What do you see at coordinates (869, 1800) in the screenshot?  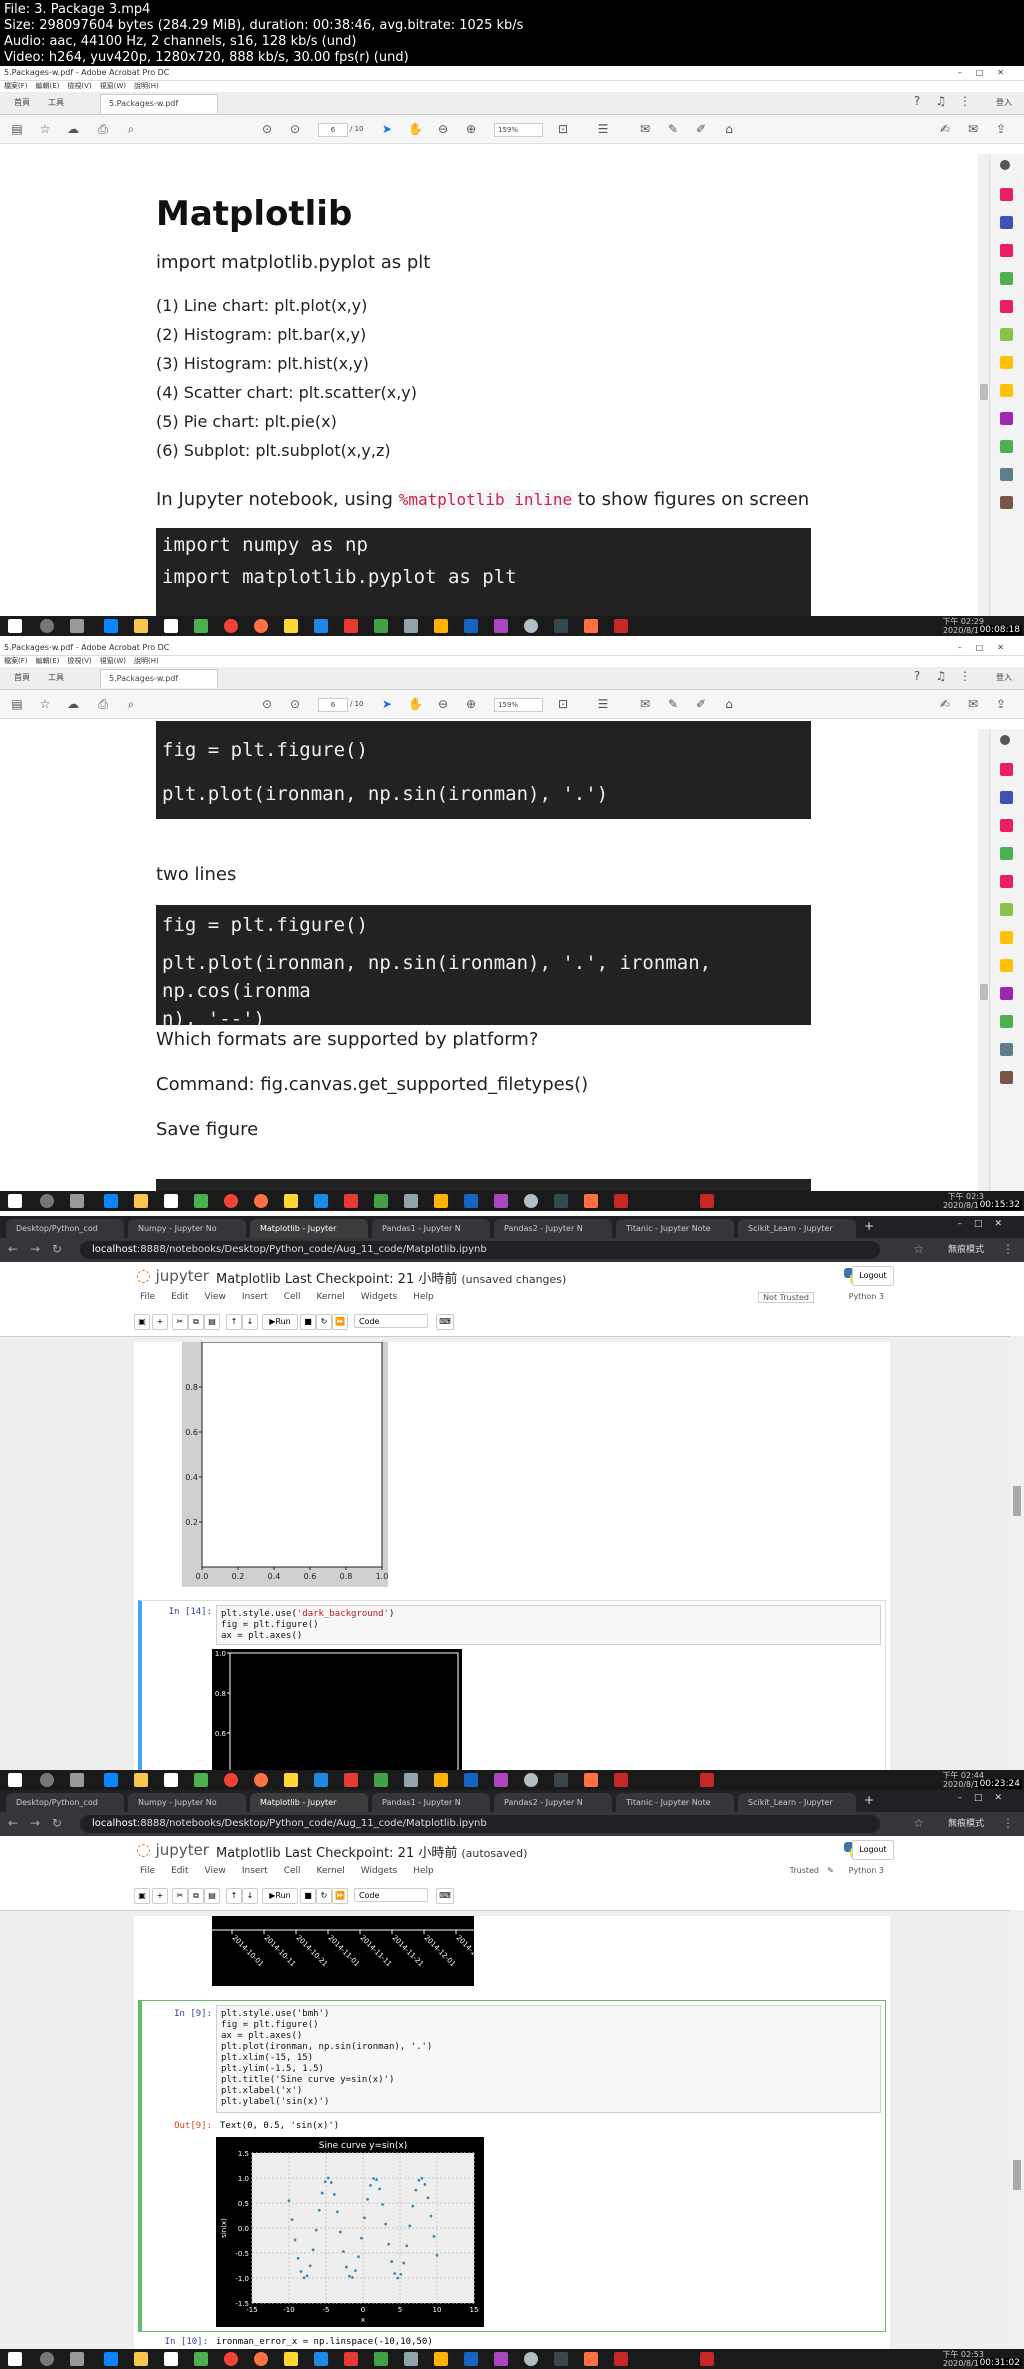 I see `new-tab-icon: +` at bounding box center [869, 1800].